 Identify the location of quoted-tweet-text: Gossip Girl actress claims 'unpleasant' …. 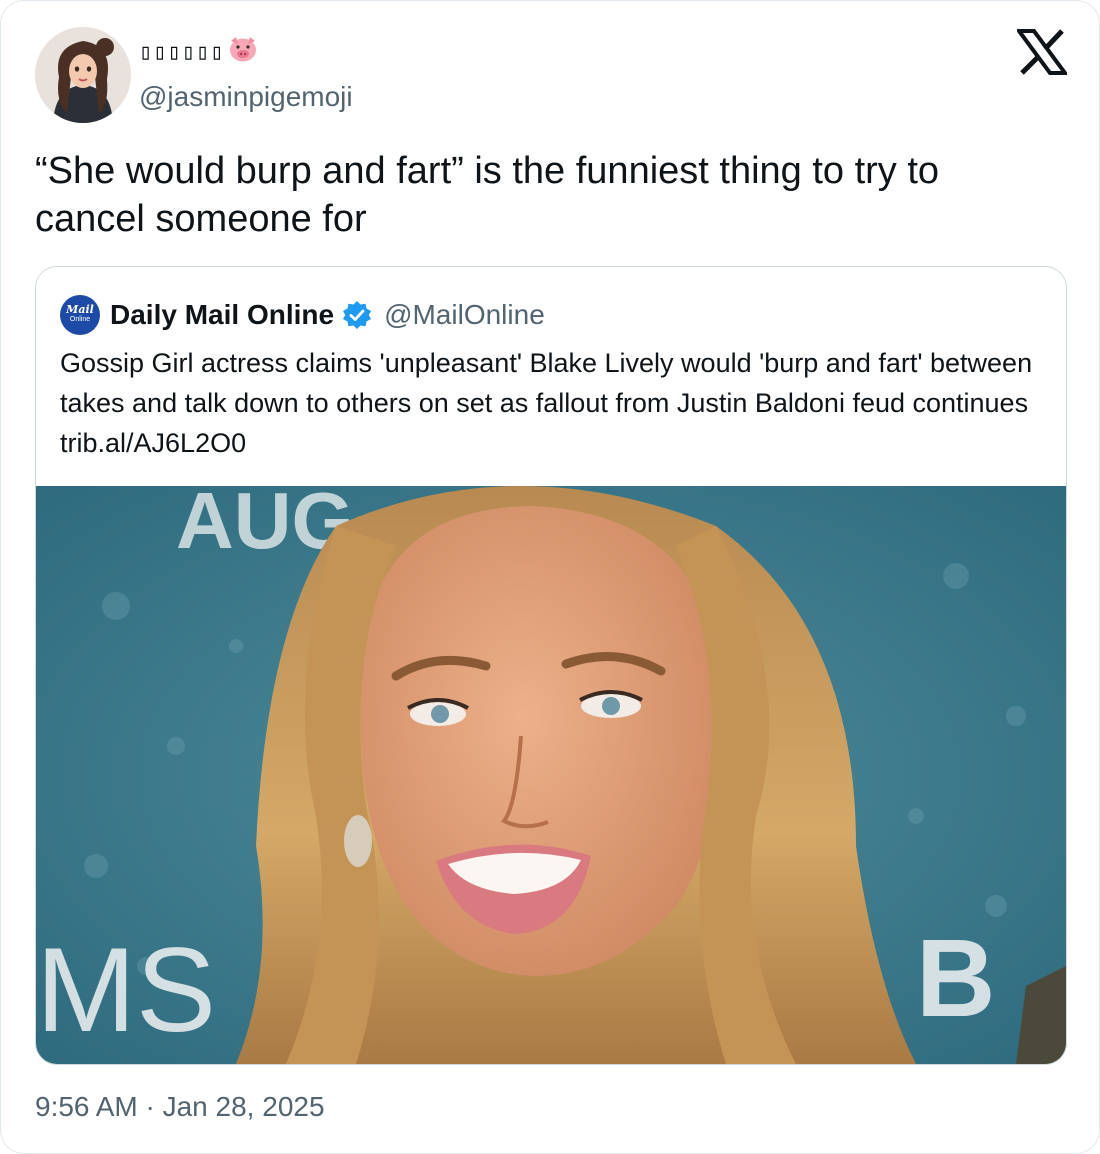
(546, 403).